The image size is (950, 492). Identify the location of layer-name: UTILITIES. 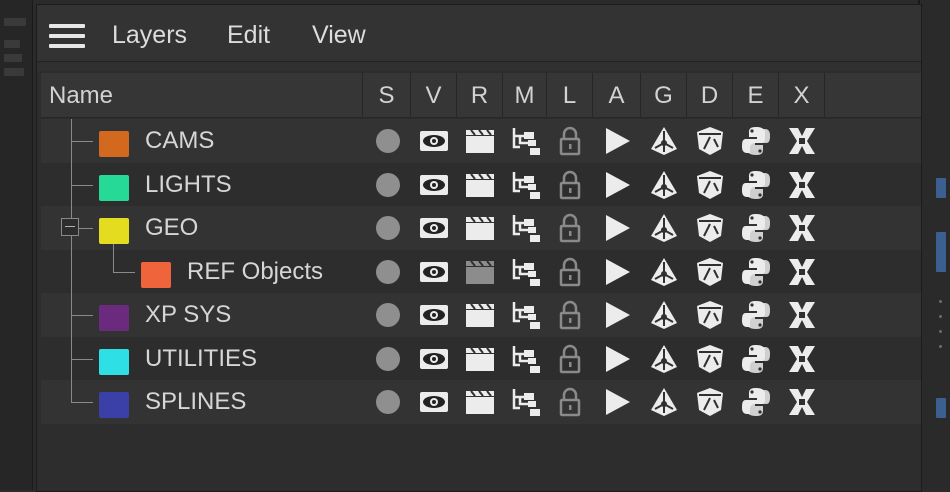
(201, 359).